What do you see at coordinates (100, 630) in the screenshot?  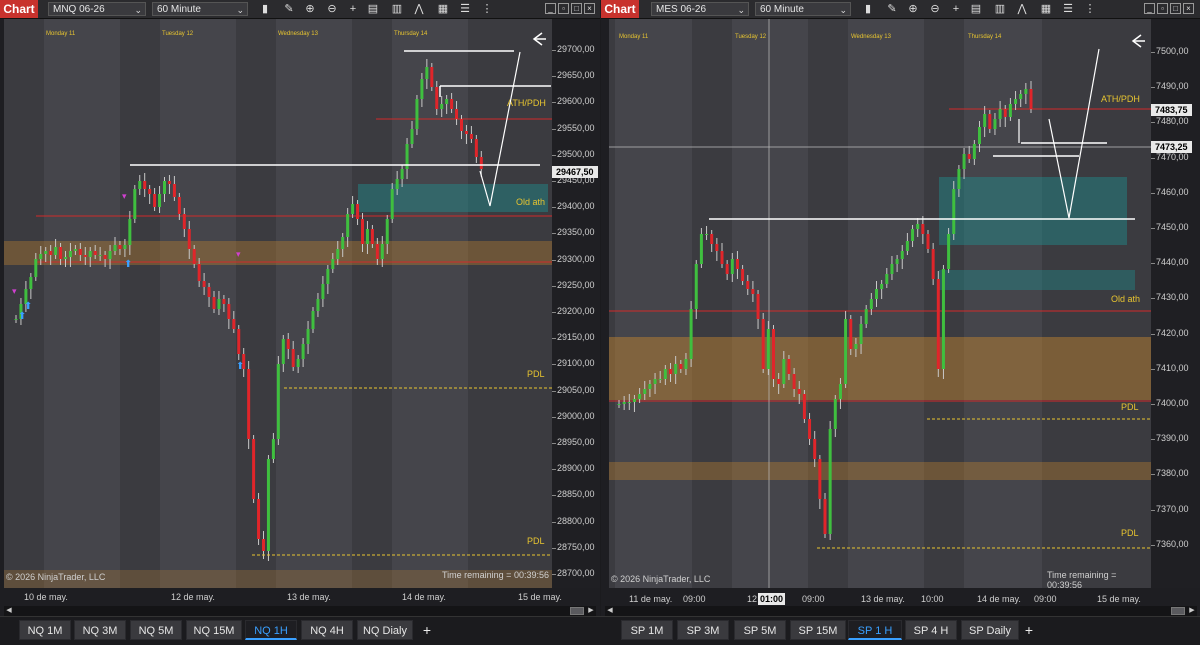 I see `tab-nq-3m: NQ 3M` at bounding box center [100, 630].